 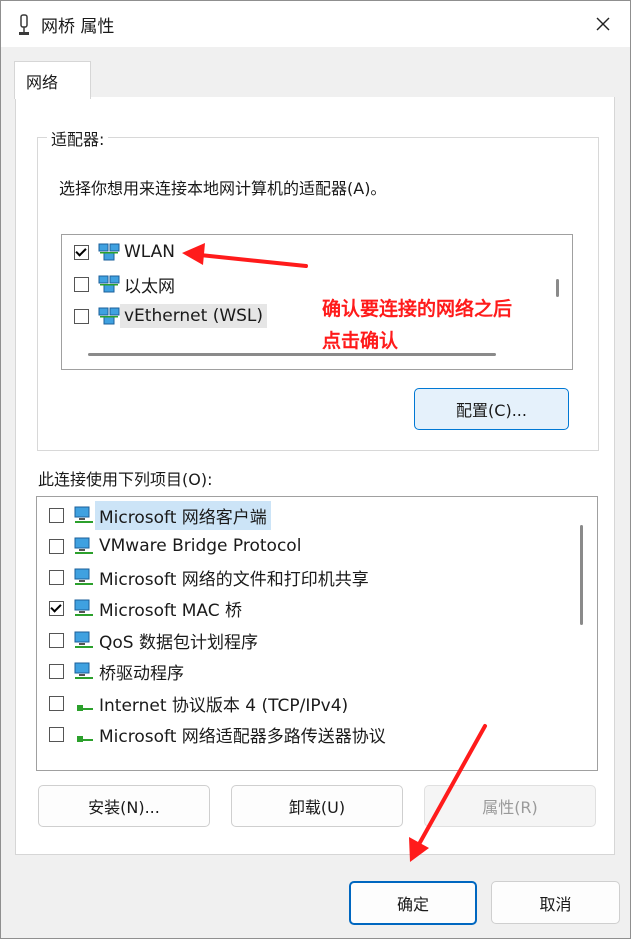 I want to click on dialog-footer: 确定 取消, so click(x=315, y=897).